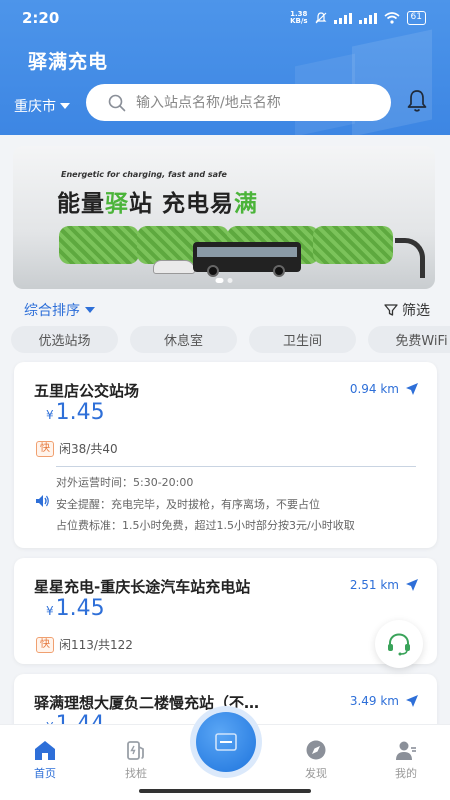  What do you see at coordinates (299, 17) in the screenshot?
I see `net-speed: 1.38 KB/s` at bounding box center [299, 17].